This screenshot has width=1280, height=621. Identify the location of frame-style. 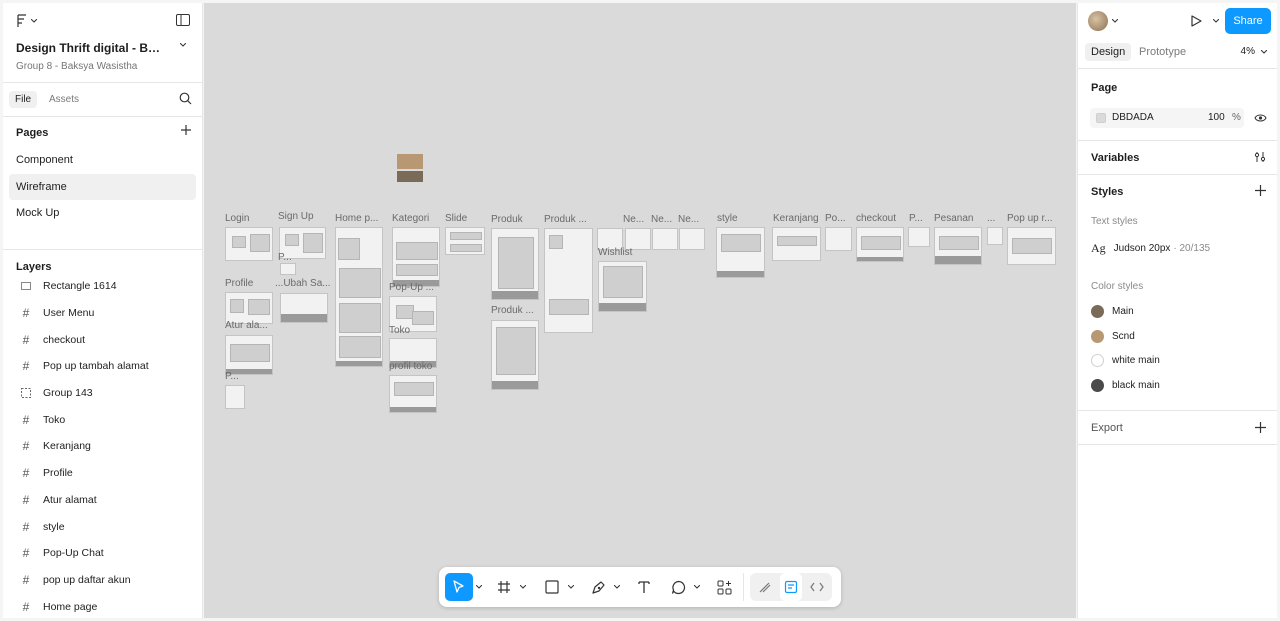
(740, 252).